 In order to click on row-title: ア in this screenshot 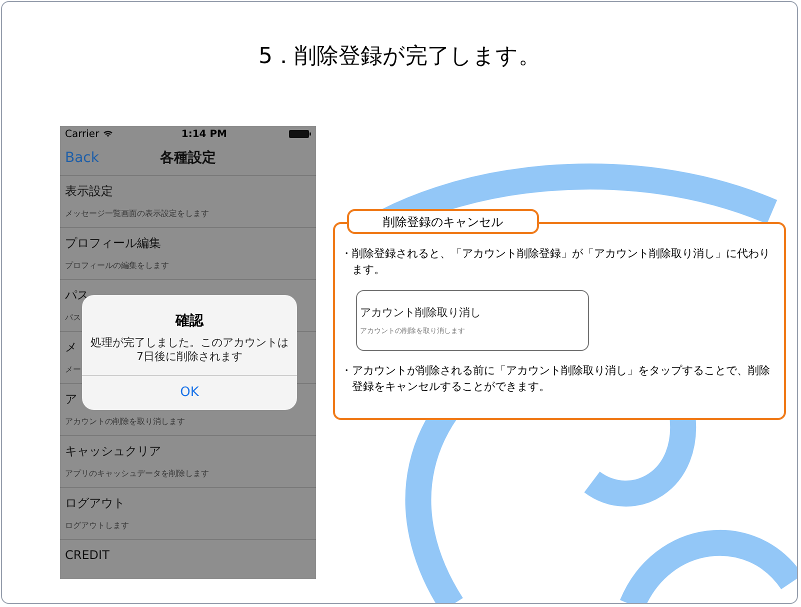, I will do `click(71, 399)`.